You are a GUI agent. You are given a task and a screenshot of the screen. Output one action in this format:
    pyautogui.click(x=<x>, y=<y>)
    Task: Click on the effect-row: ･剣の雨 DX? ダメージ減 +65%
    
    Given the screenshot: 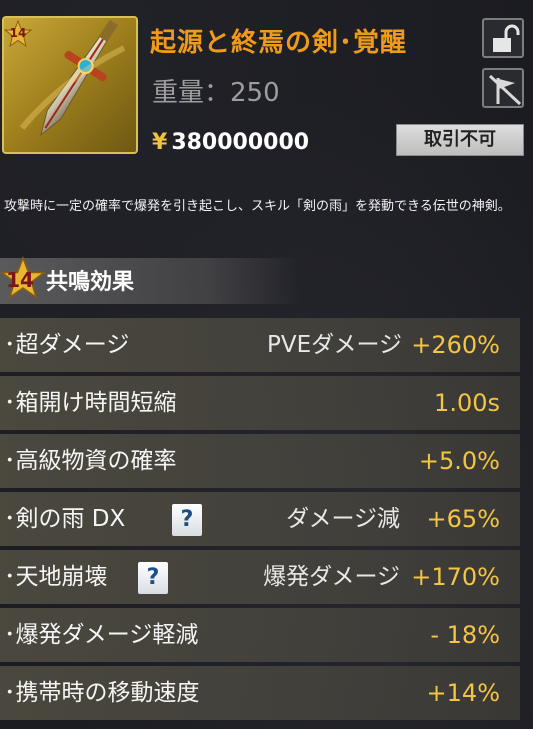 What is the action you would take?
    pyautogui.click(x=260, y=519)
    